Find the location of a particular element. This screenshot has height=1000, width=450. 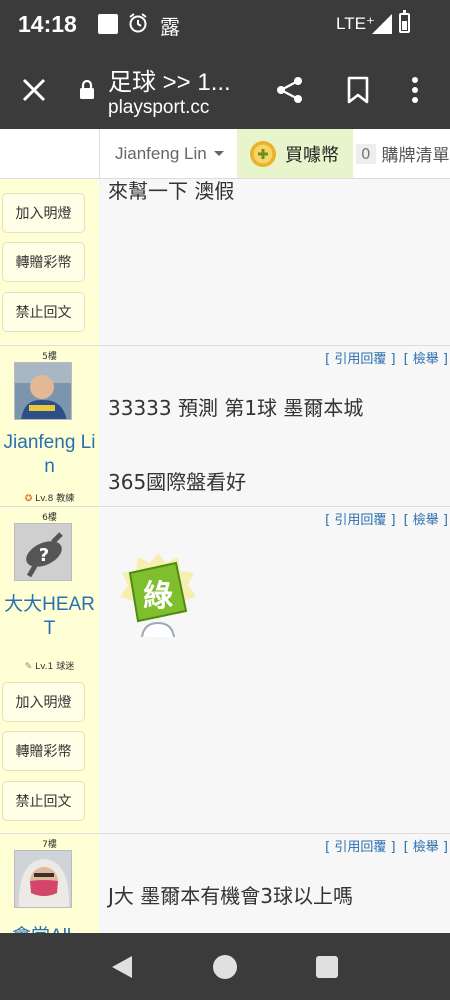

site-header: Jianfeng Lin 買噱幣 0 購牌清單 is located at coordinates (225, 154).